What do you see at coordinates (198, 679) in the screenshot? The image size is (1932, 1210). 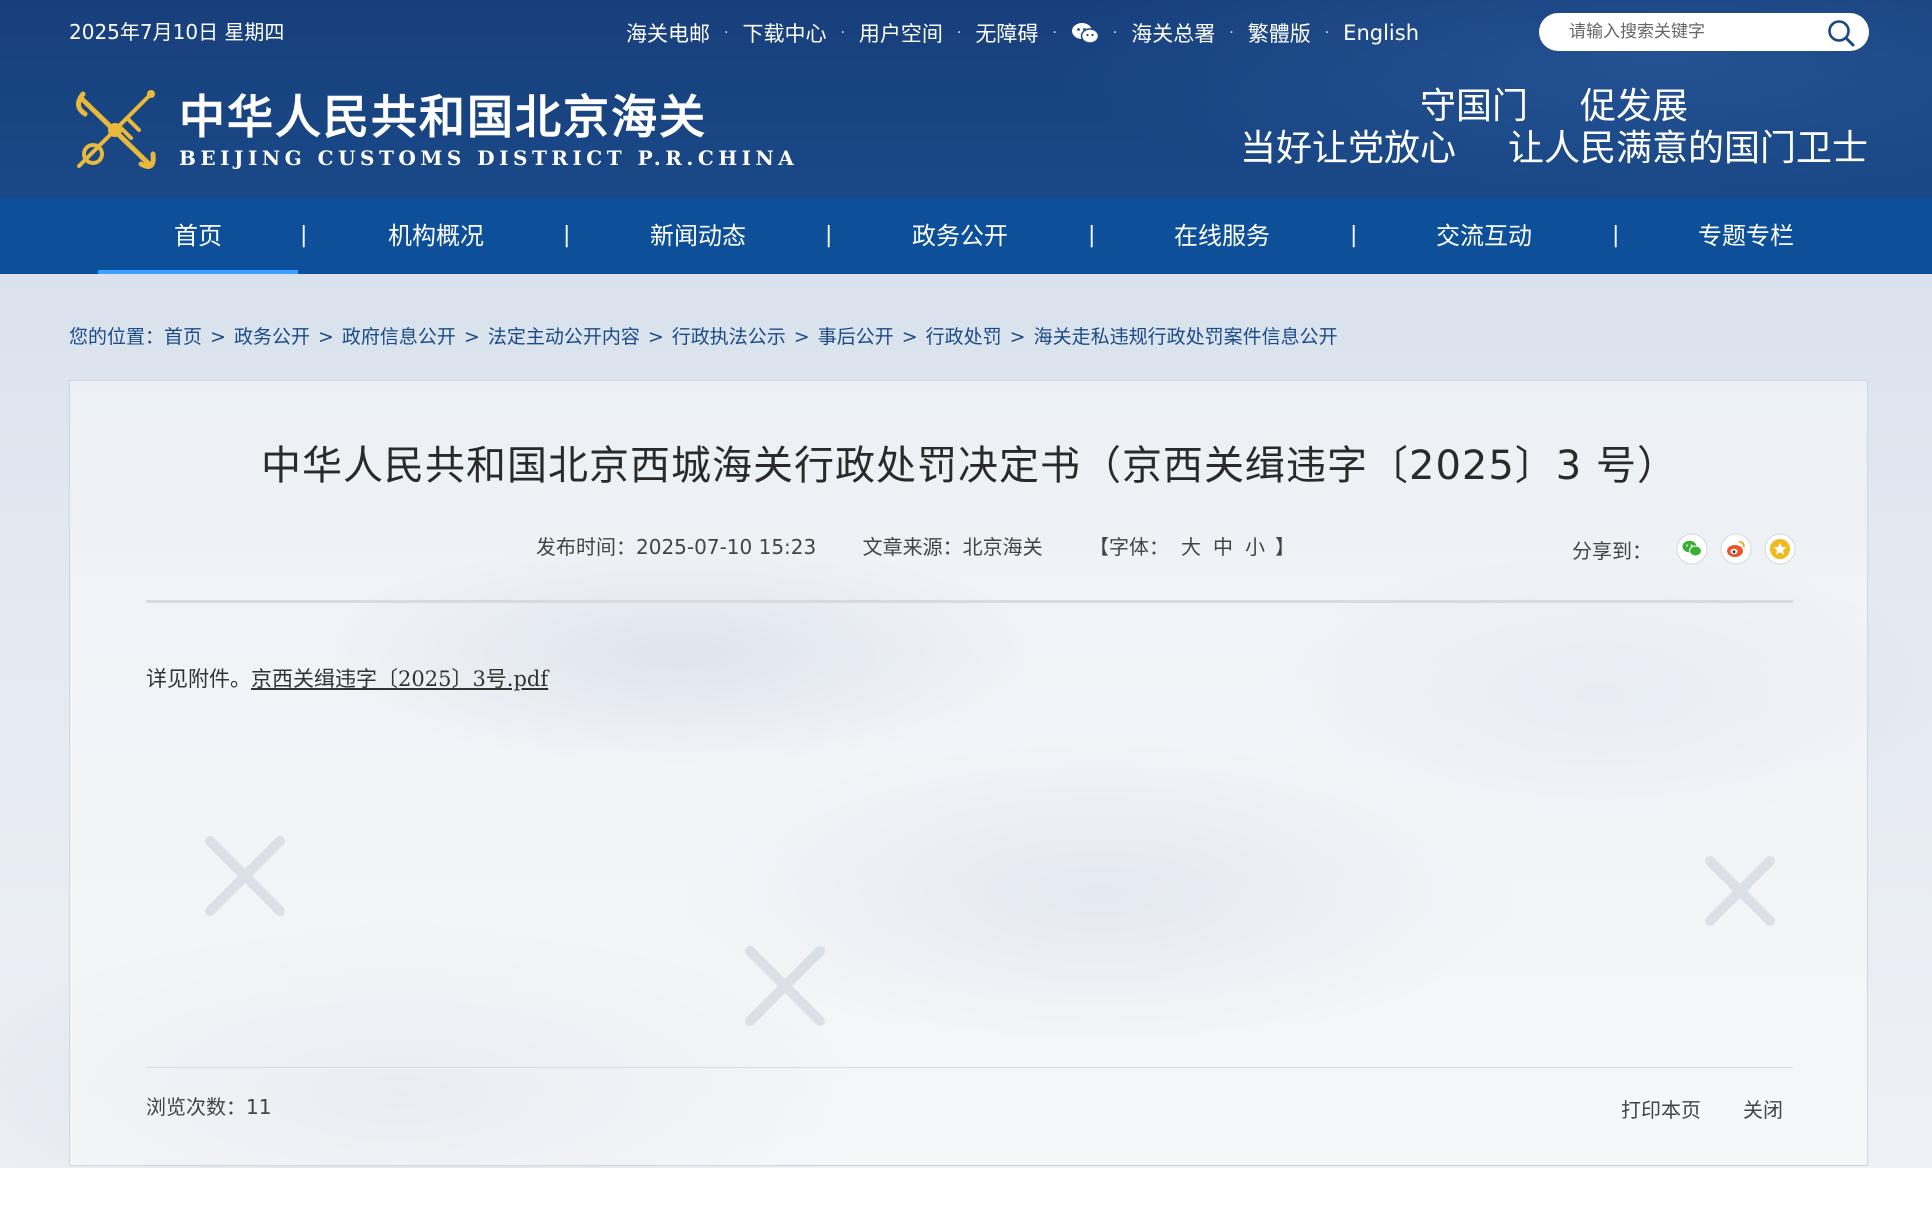 I see `body-text: 详见附件。` at bounding box center [198, 679].